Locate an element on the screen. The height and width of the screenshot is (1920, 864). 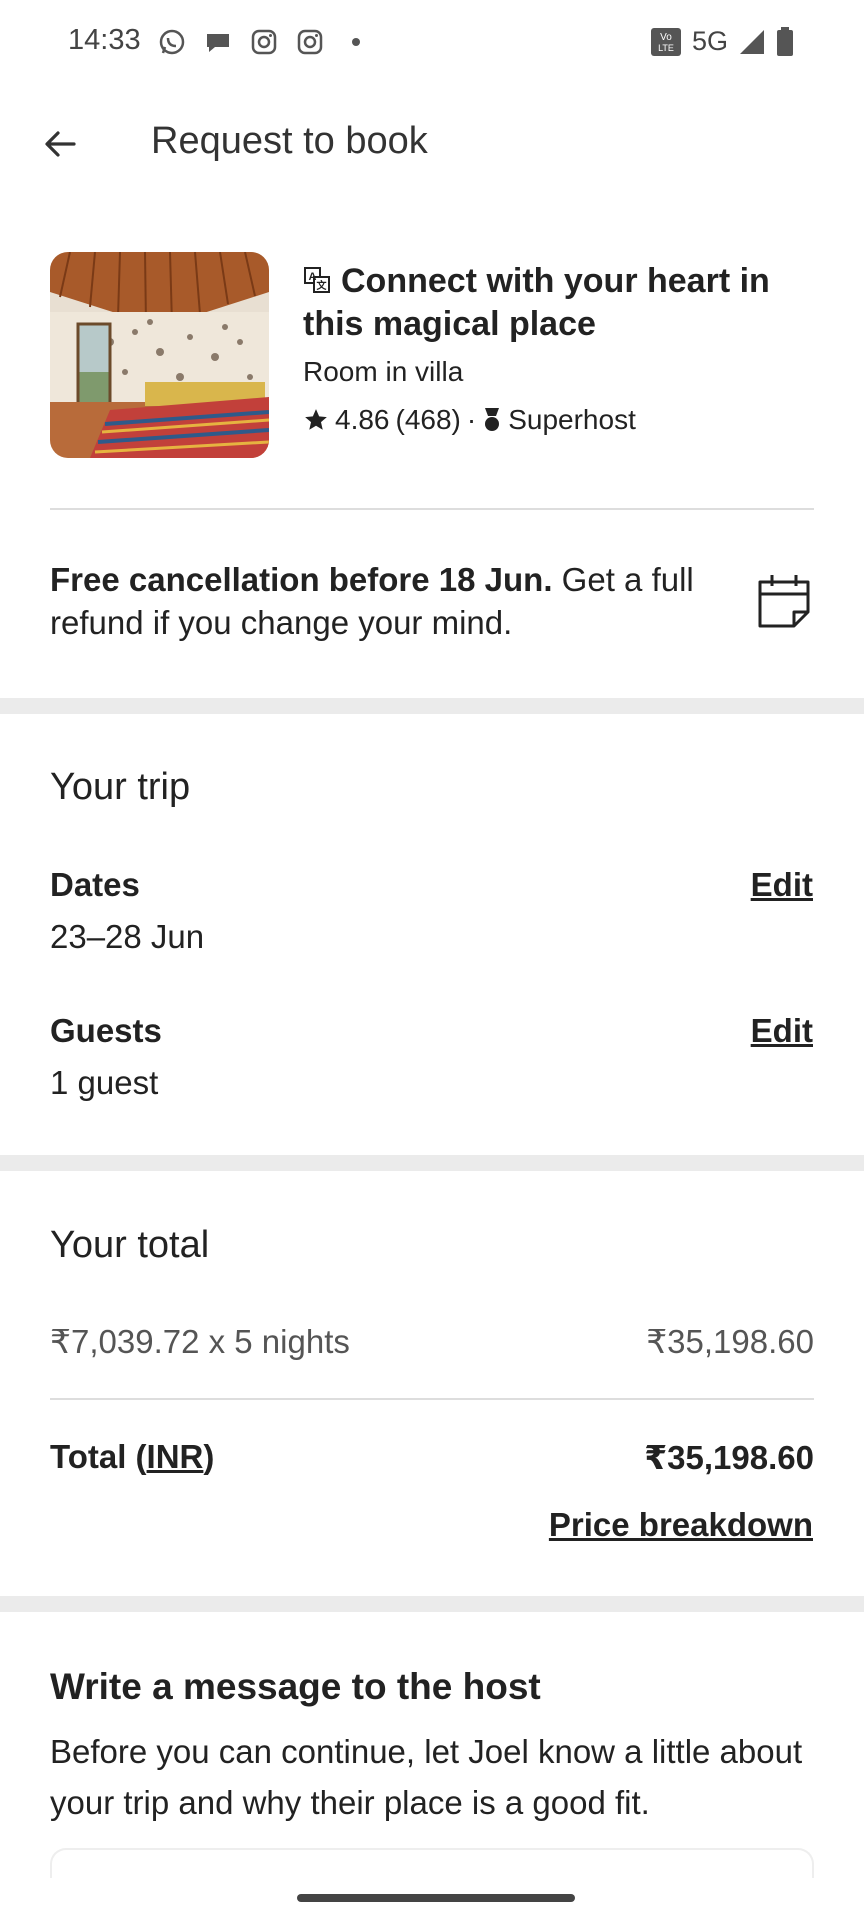
network-type: 5G is located at coordinates (709, 41).